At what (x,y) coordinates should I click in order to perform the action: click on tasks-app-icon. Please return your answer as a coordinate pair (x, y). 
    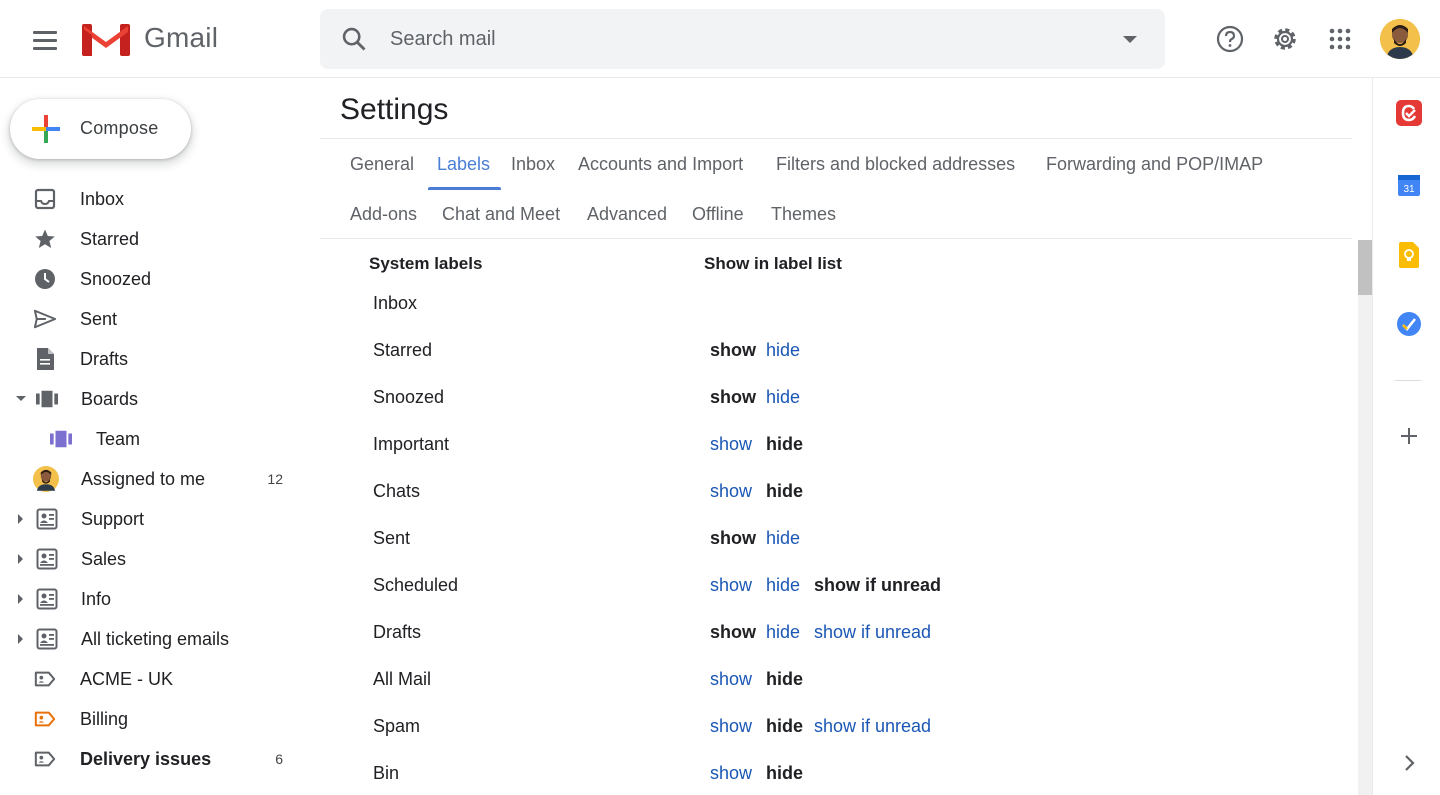
    Looking at the image, I should click on (1409, 113).